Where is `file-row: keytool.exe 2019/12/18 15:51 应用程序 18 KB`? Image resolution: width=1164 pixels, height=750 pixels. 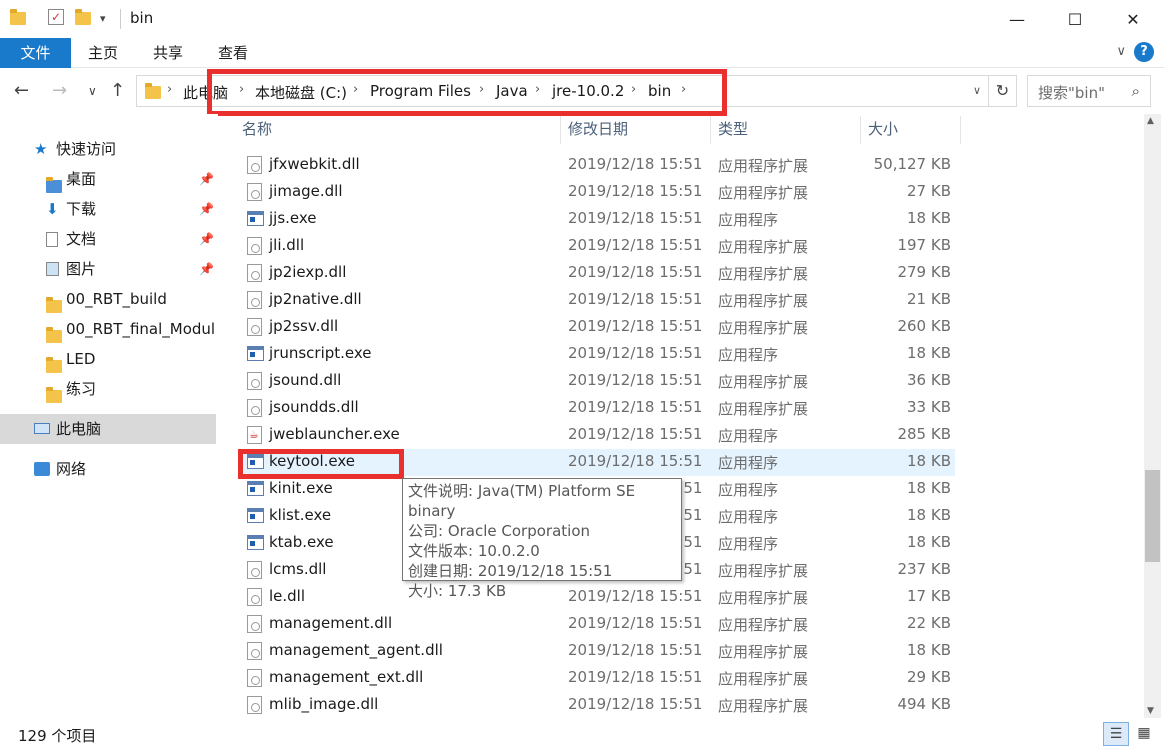 file-row: keytool.exe 2019/12/18 15:51 应用程序 18 KB is located at coordinates (597, 462).